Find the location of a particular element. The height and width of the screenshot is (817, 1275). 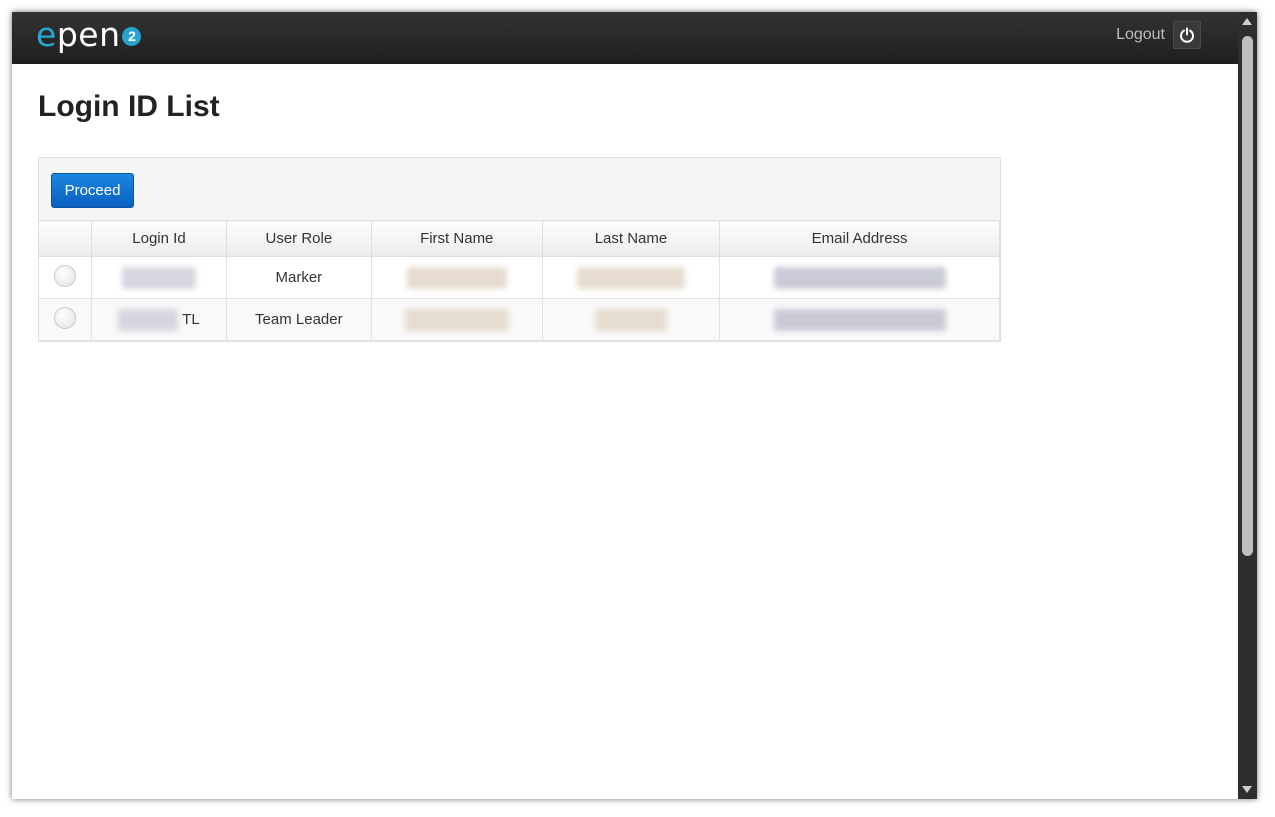

login-id-cell: TL is located at coordinates (159, 319).